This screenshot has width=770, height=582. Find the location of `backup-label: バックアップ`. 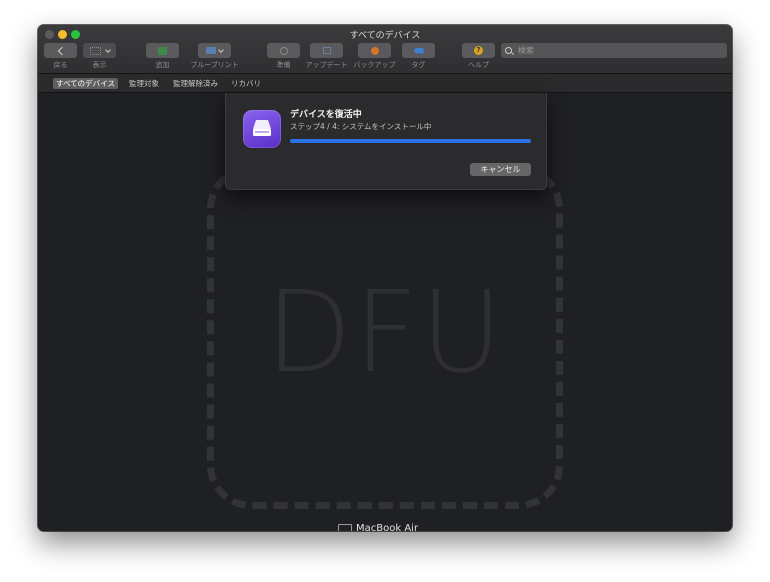

backup-label: バックアップ is located at coordinates (374, 65).